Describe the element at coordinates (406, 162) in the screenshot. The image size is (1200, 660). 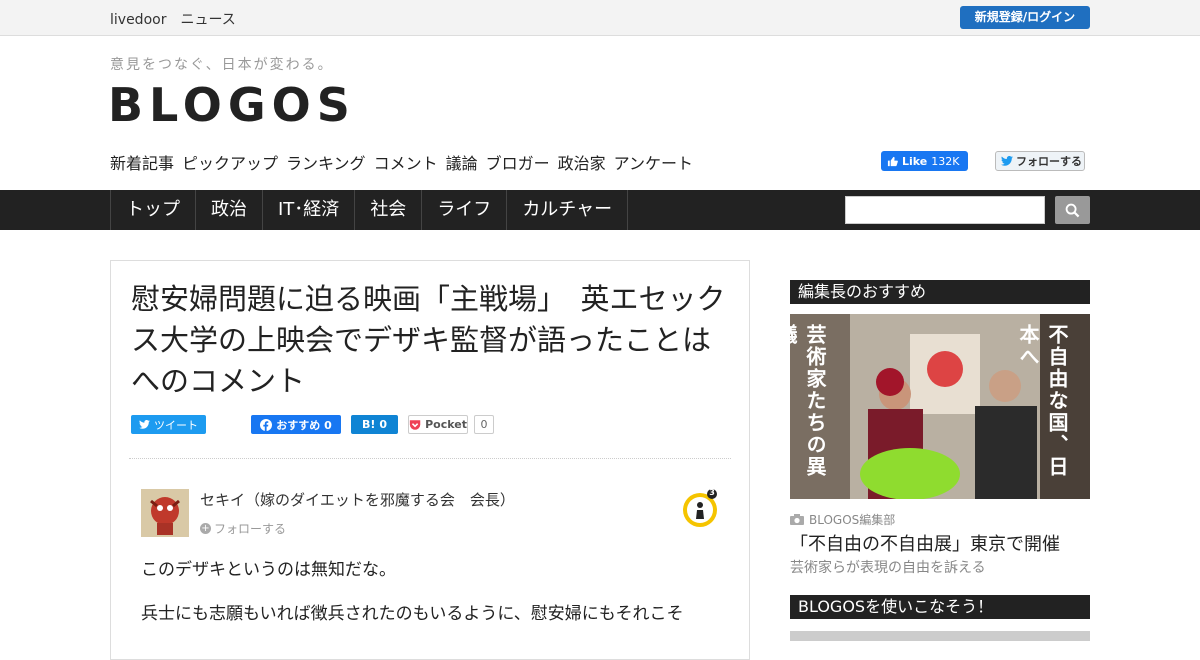
I see `subnav-item-comment: コメント` at that location.